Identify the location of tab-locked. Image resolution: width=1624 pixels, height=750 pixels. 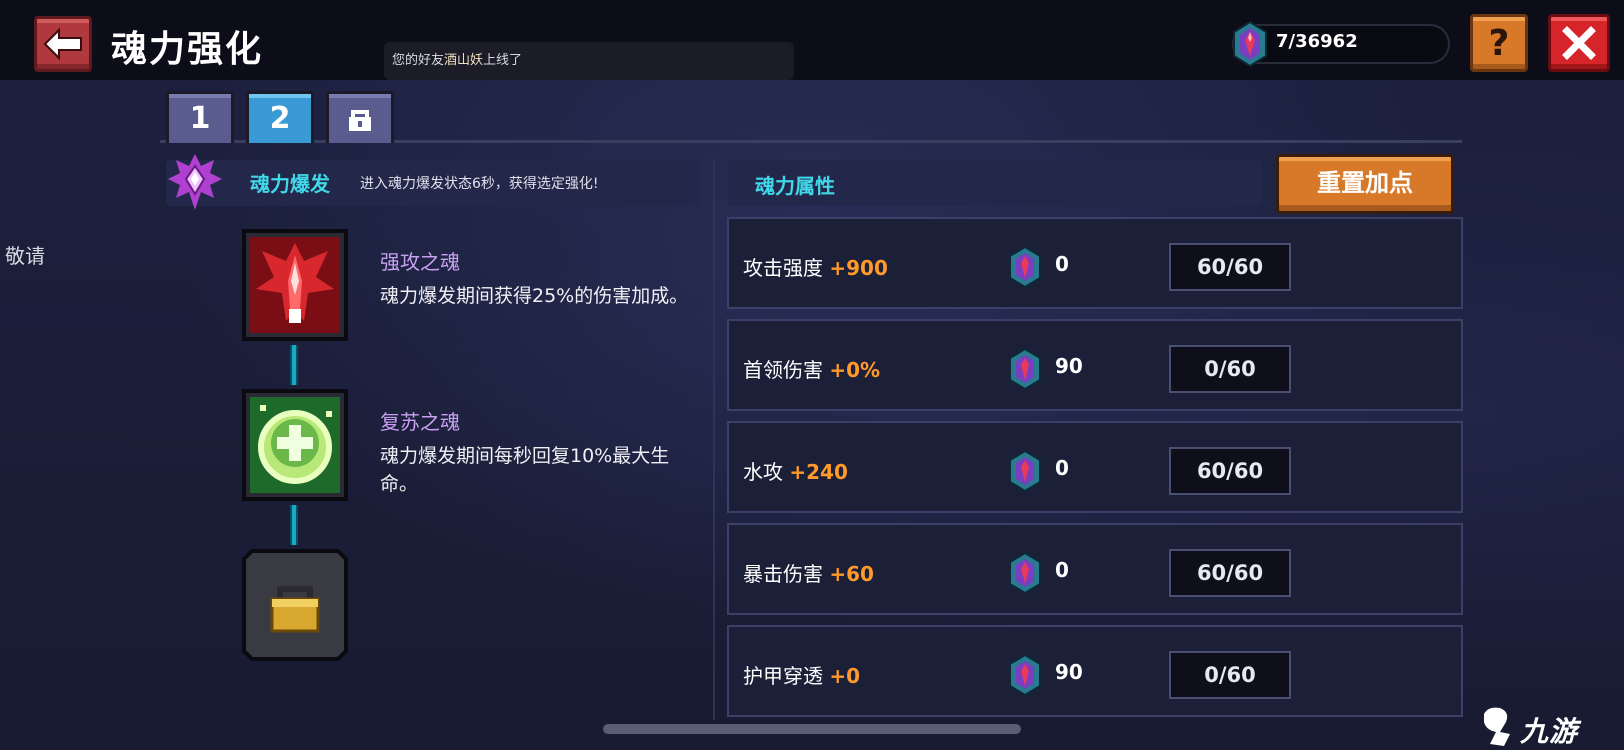
(360, 117).